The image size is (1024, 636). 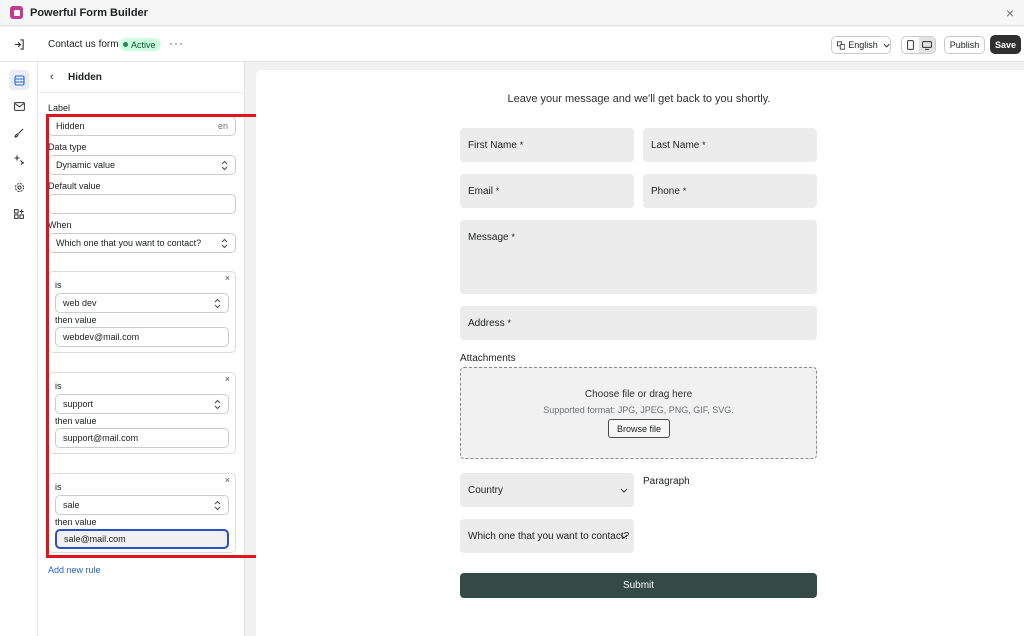 What do you see at coordinates (142, 165) in the screenshot?
I see `data-type-select: Dynamic value` at bounding box center [142, 165].